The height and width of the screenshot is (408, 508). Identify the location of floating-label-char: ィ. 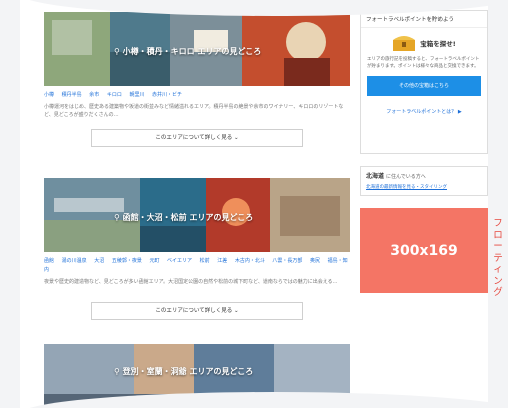
(498, 269).